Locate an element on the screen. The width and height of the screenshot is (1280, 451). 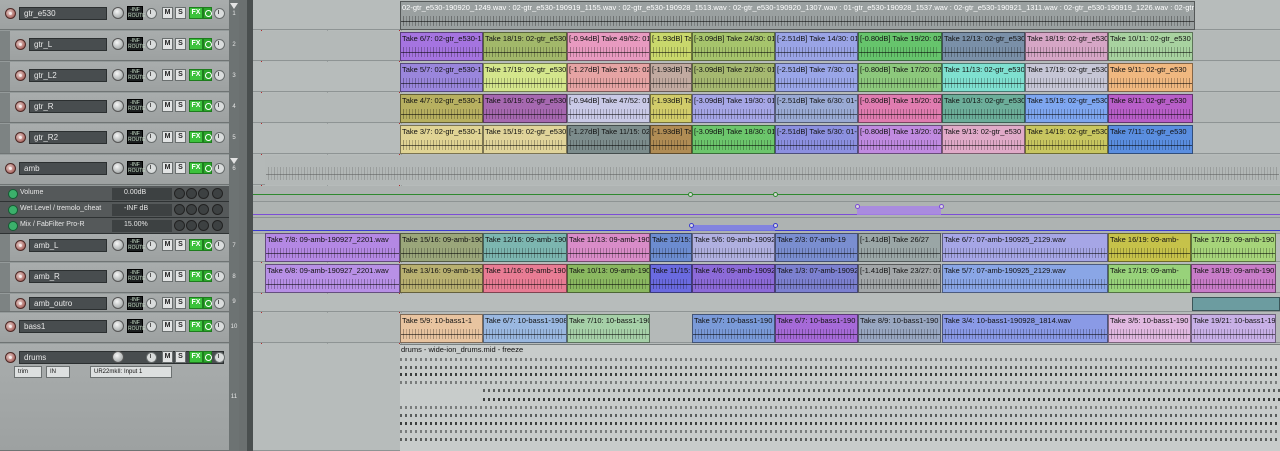
take-item: [-0.94dB] Take 49/52: 01 is located at coordinates (608, 46).